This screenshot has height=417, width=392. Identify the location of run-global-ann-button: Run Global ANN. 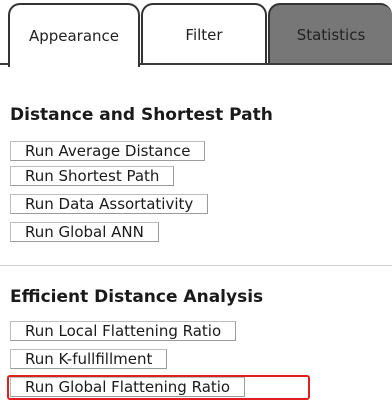
(84, 232).